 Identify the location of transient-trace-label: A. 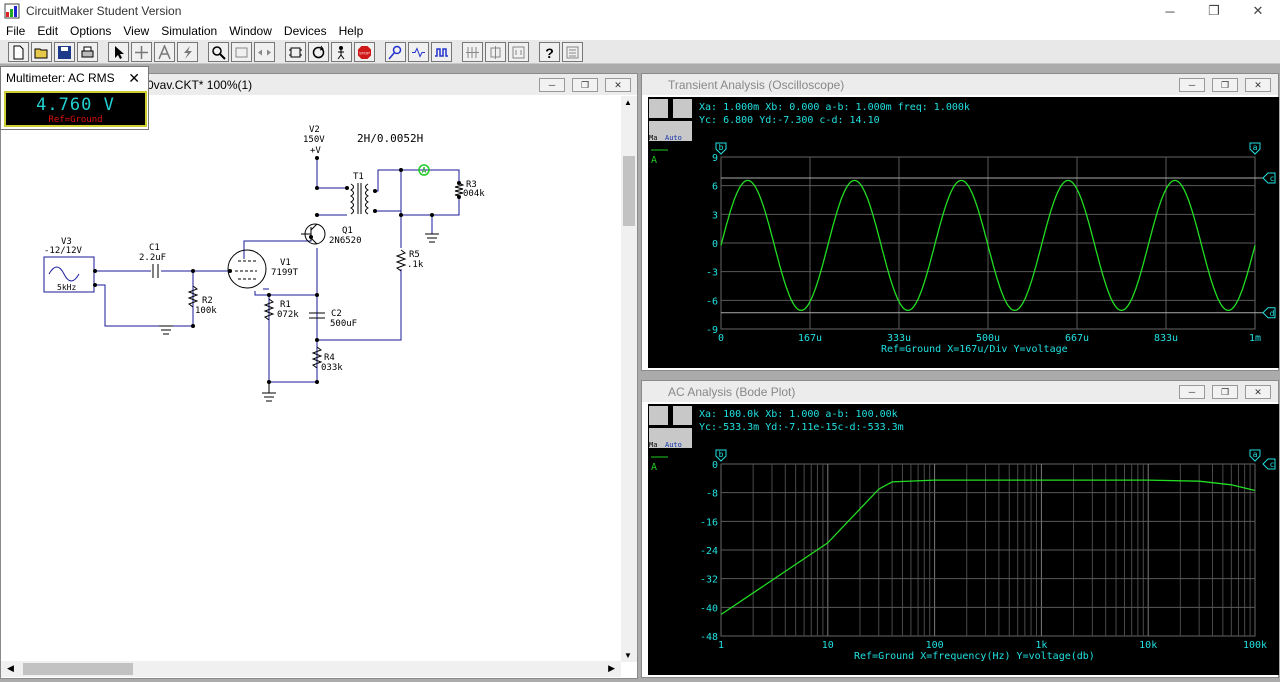
(654, 160).